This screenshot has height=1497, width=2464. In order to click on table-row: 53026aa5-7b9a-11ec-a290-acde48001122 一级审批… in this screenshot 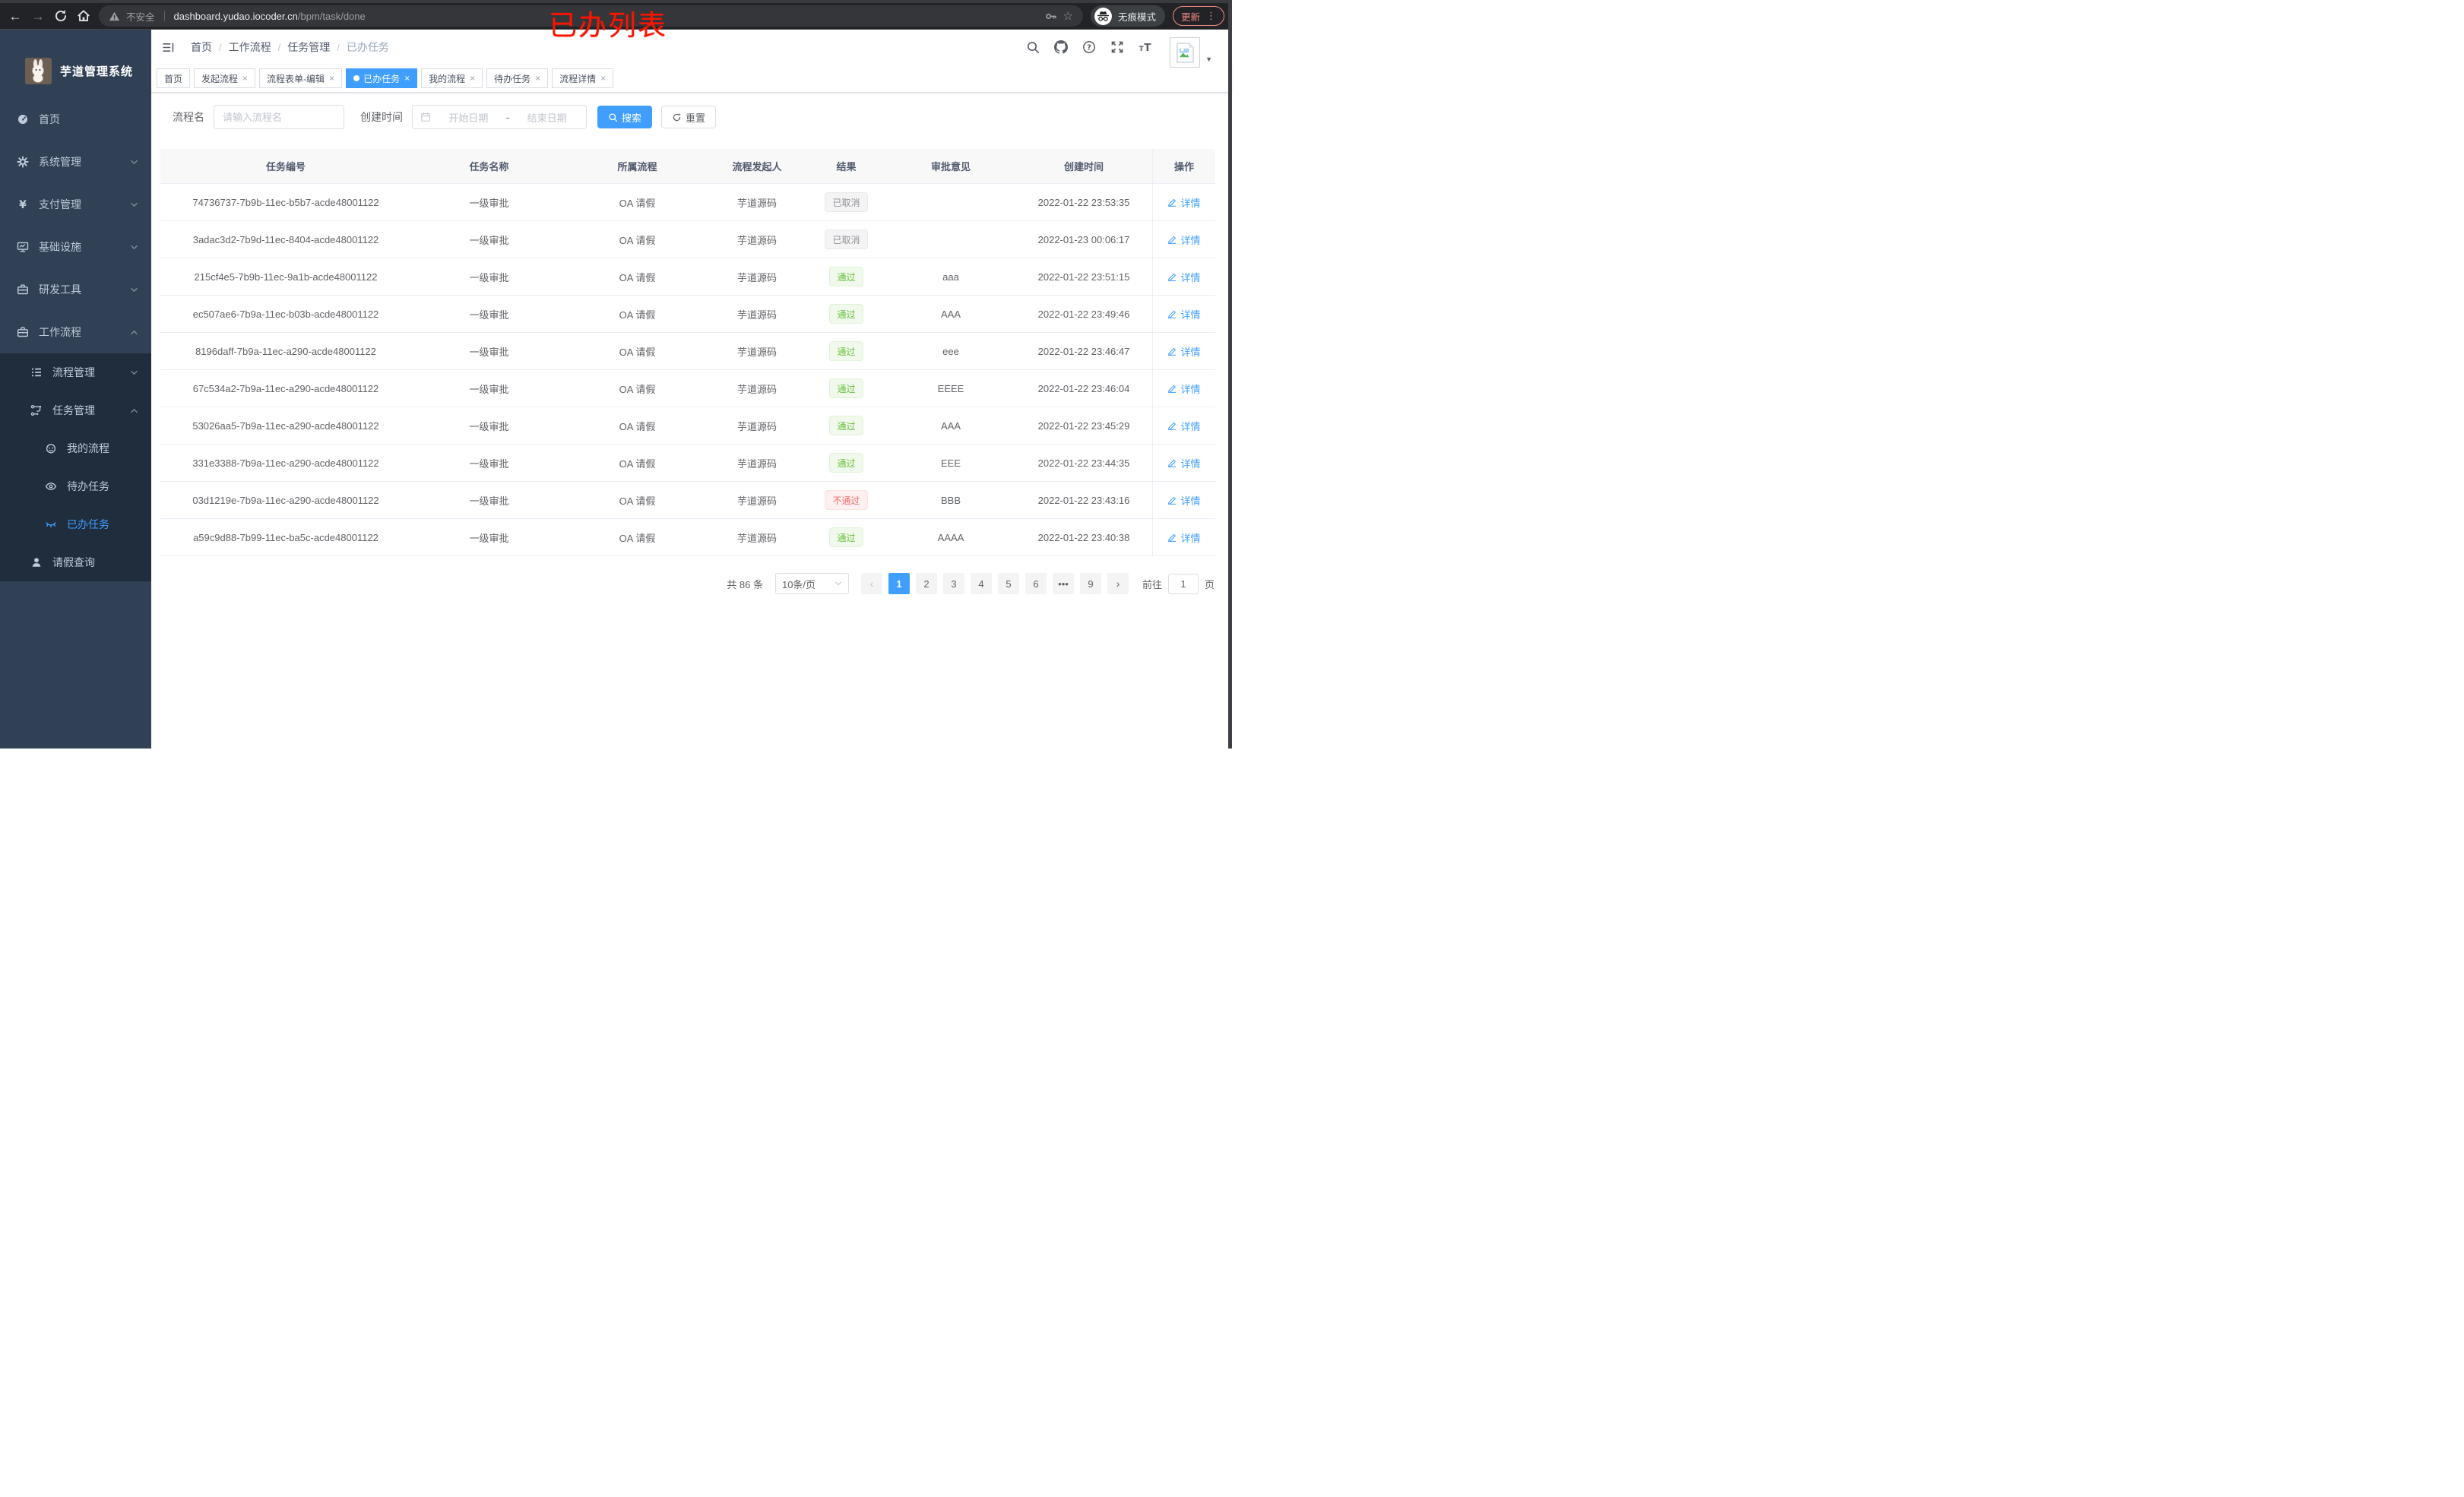, I will do `click(687, 426)`.